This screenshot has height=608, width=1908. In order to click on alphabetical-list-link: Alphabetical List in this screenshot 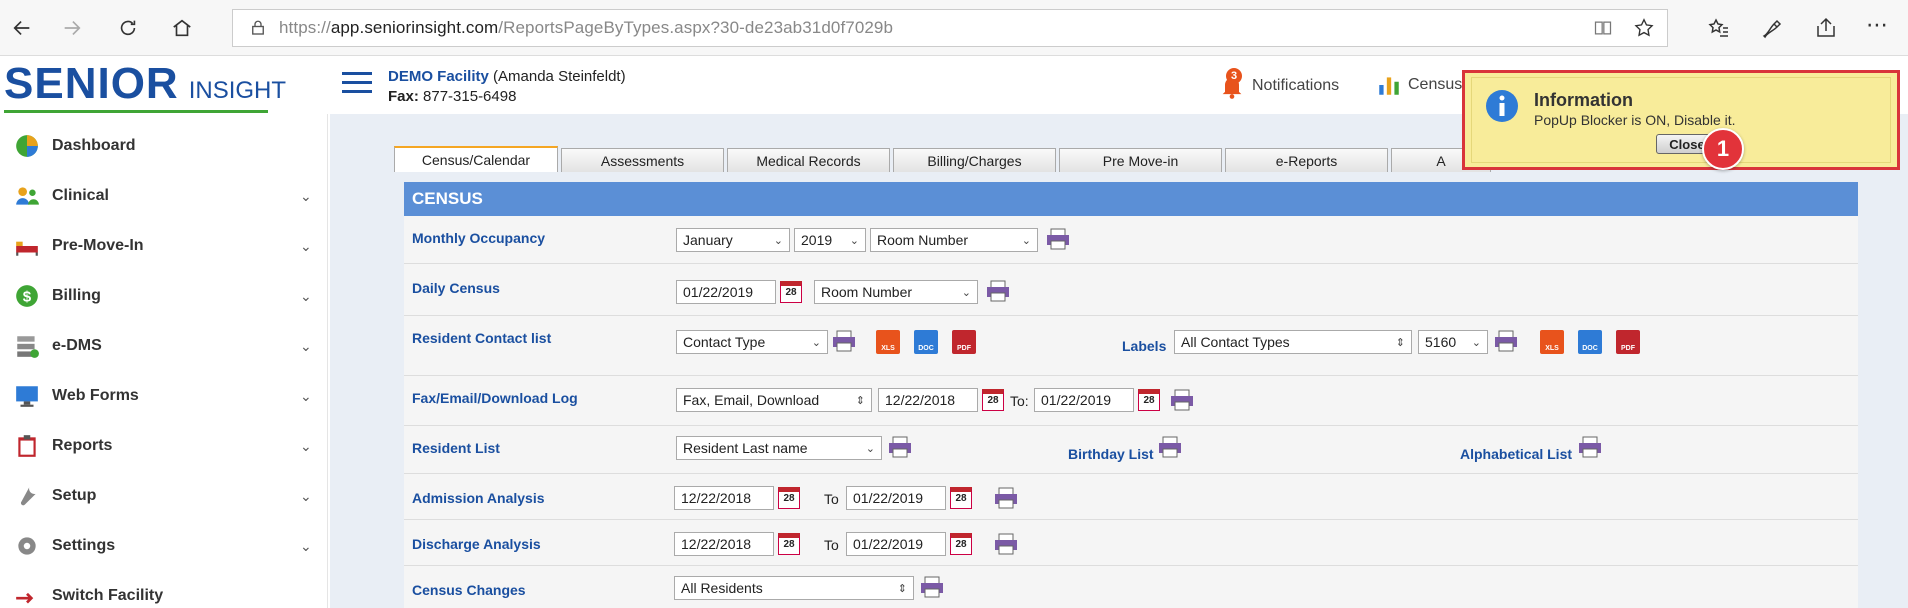, I will do `click(1516, 454)`.